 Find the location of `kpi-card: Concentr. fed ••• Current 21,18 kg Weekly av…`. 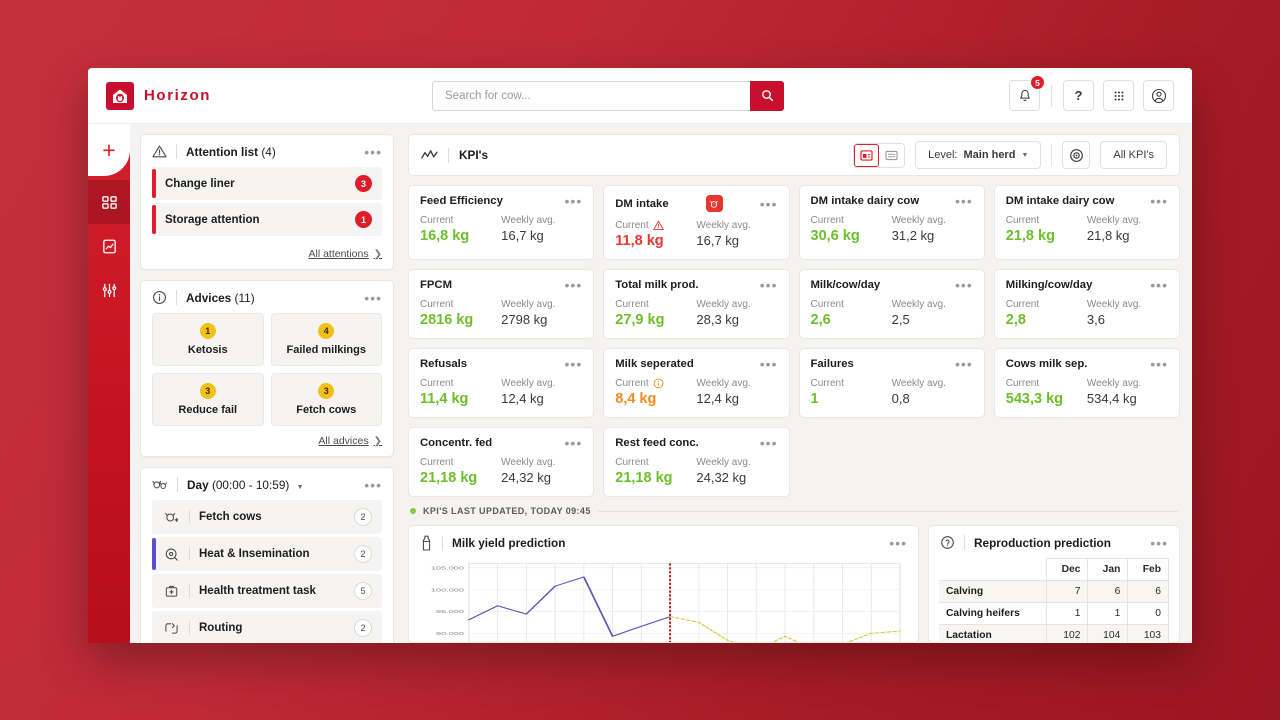

kpi-card: Concentr. fed ••• Current 21,18 kg Weekly av… is located at coordinates (501, 462).